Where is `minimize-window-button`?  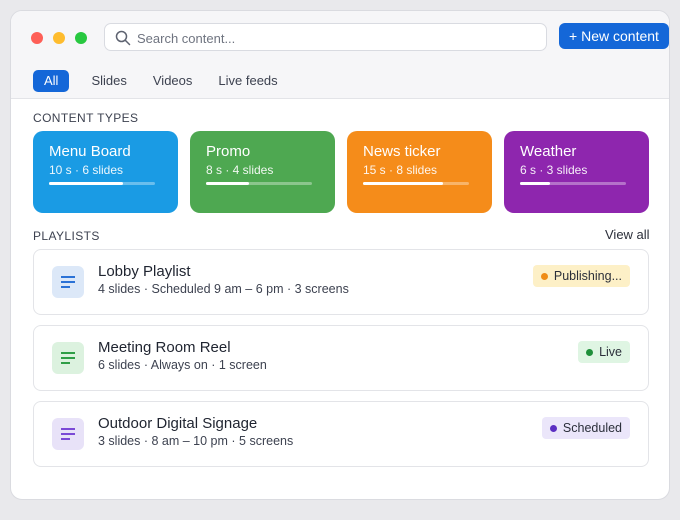
minimize-window-button is located at coordinates (59, 38).